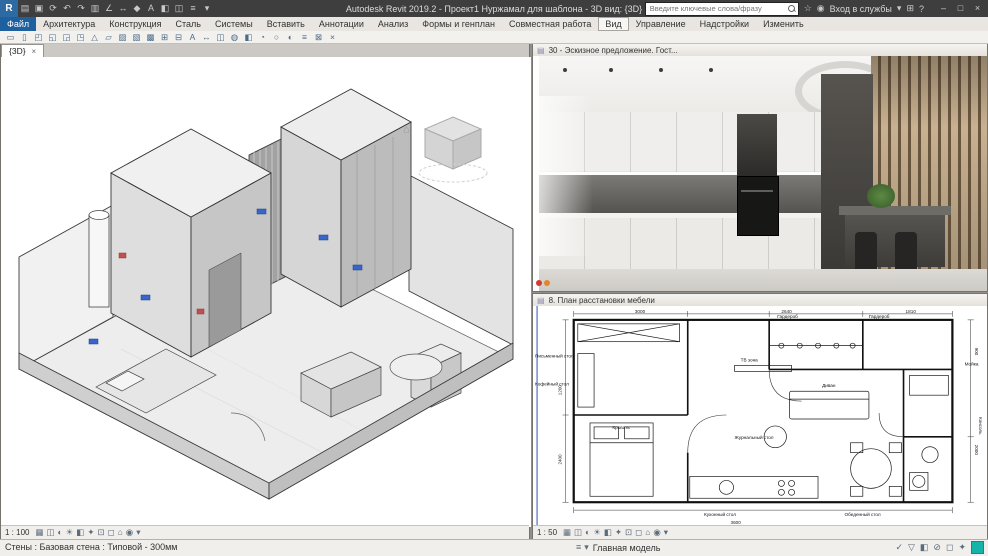 The width and height of the screenshot is (988, 556). I want to click on ribbon-tab-2: Архитектура, so click(69, 24).